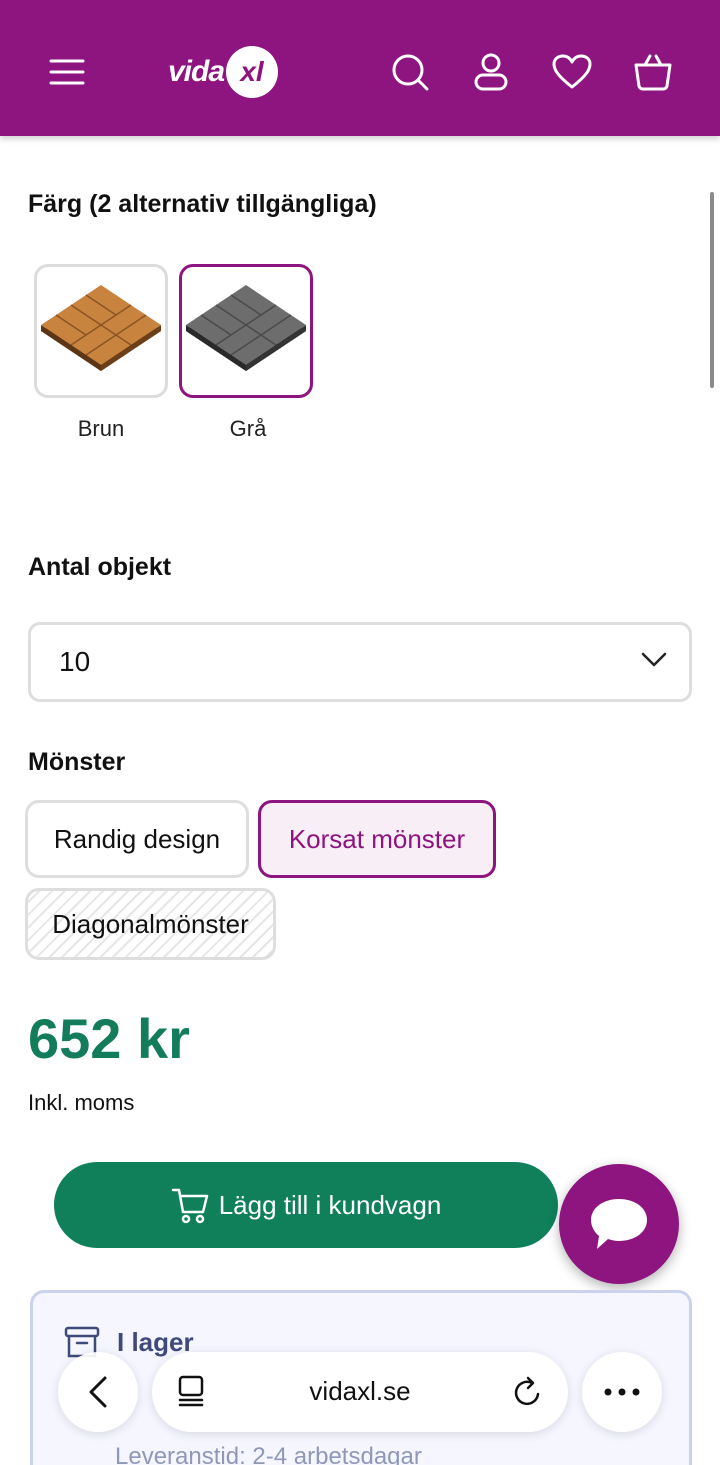 The height and width of the screenshot is (1465, 720). Describe the element at coordinates (100, 567) in the screenshot. I see `quantity-section-title: Antal objekt` at that location.